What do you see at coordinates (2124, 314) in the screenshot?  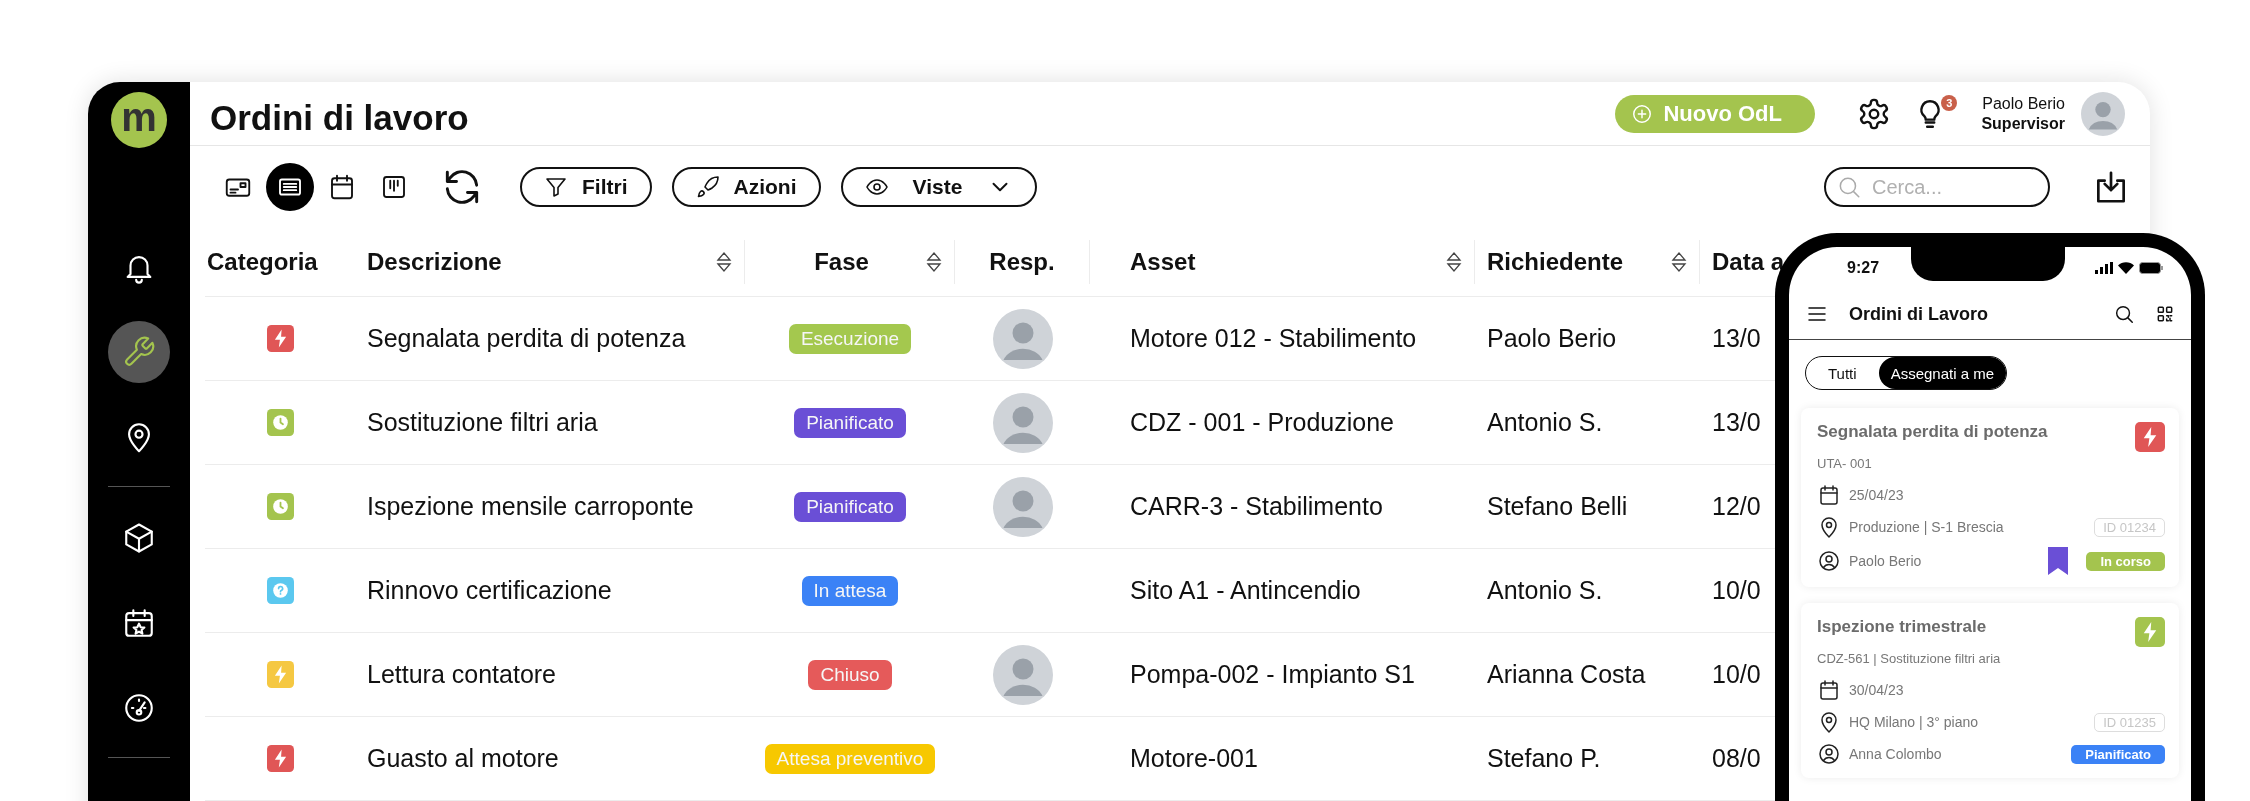 I see `search-icon` at bounding box center [2124, 314].